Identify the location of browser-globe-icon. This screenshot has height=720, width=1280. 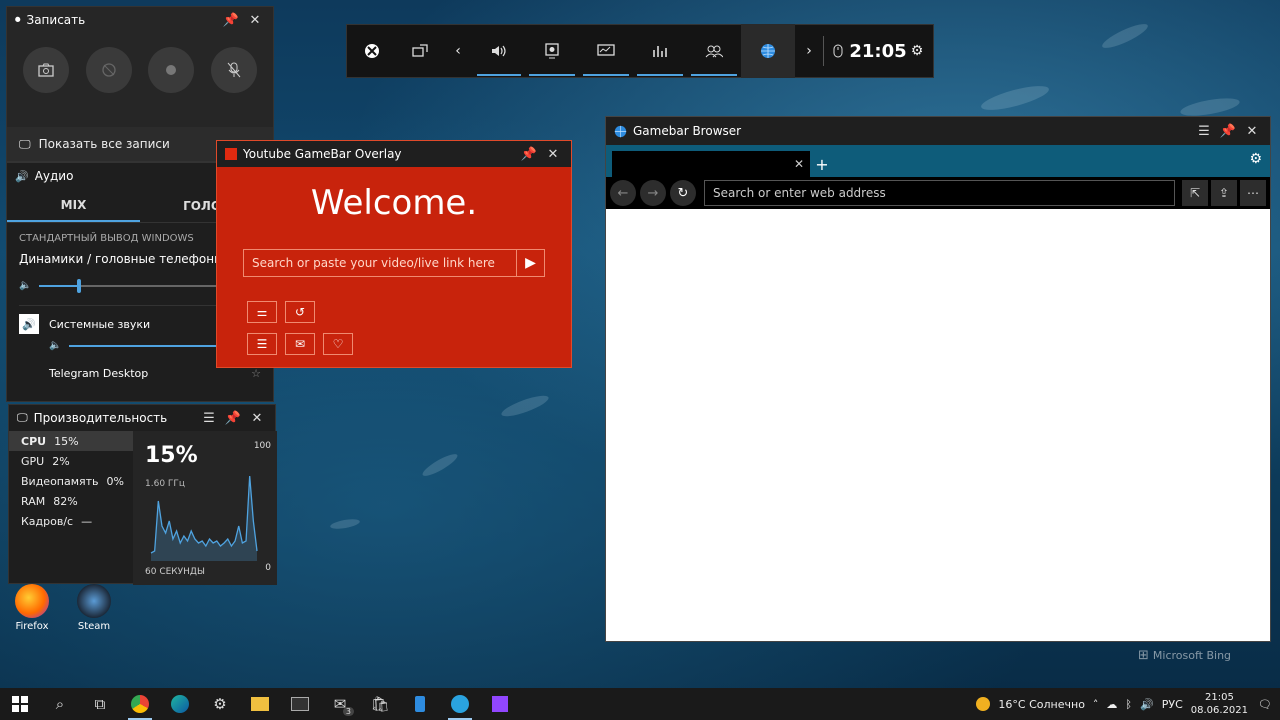
(768, 51).